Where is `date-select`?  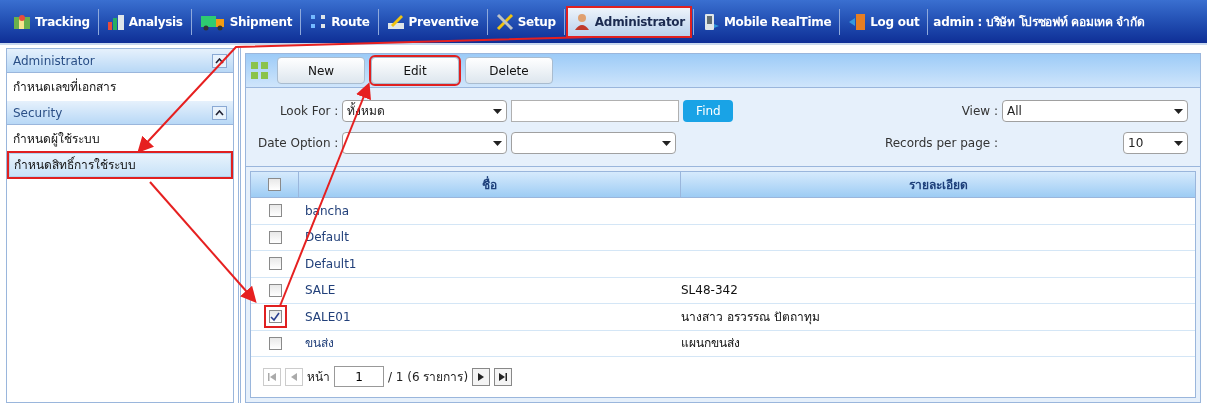 date-select is located at coordinates (594, 143).